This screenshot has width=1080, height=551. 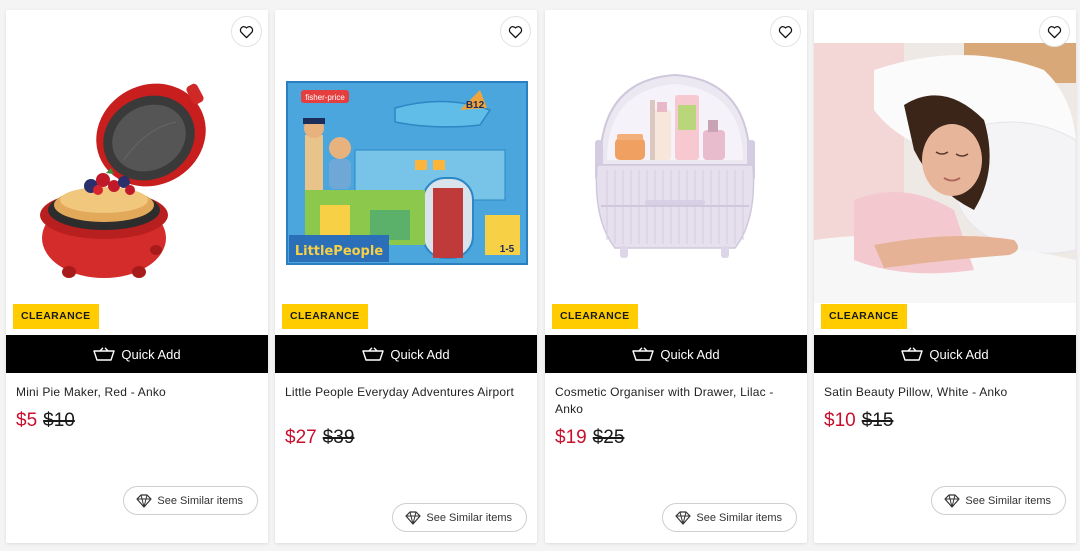 I want to click on was-price: $39, so click(x=338, y=437).